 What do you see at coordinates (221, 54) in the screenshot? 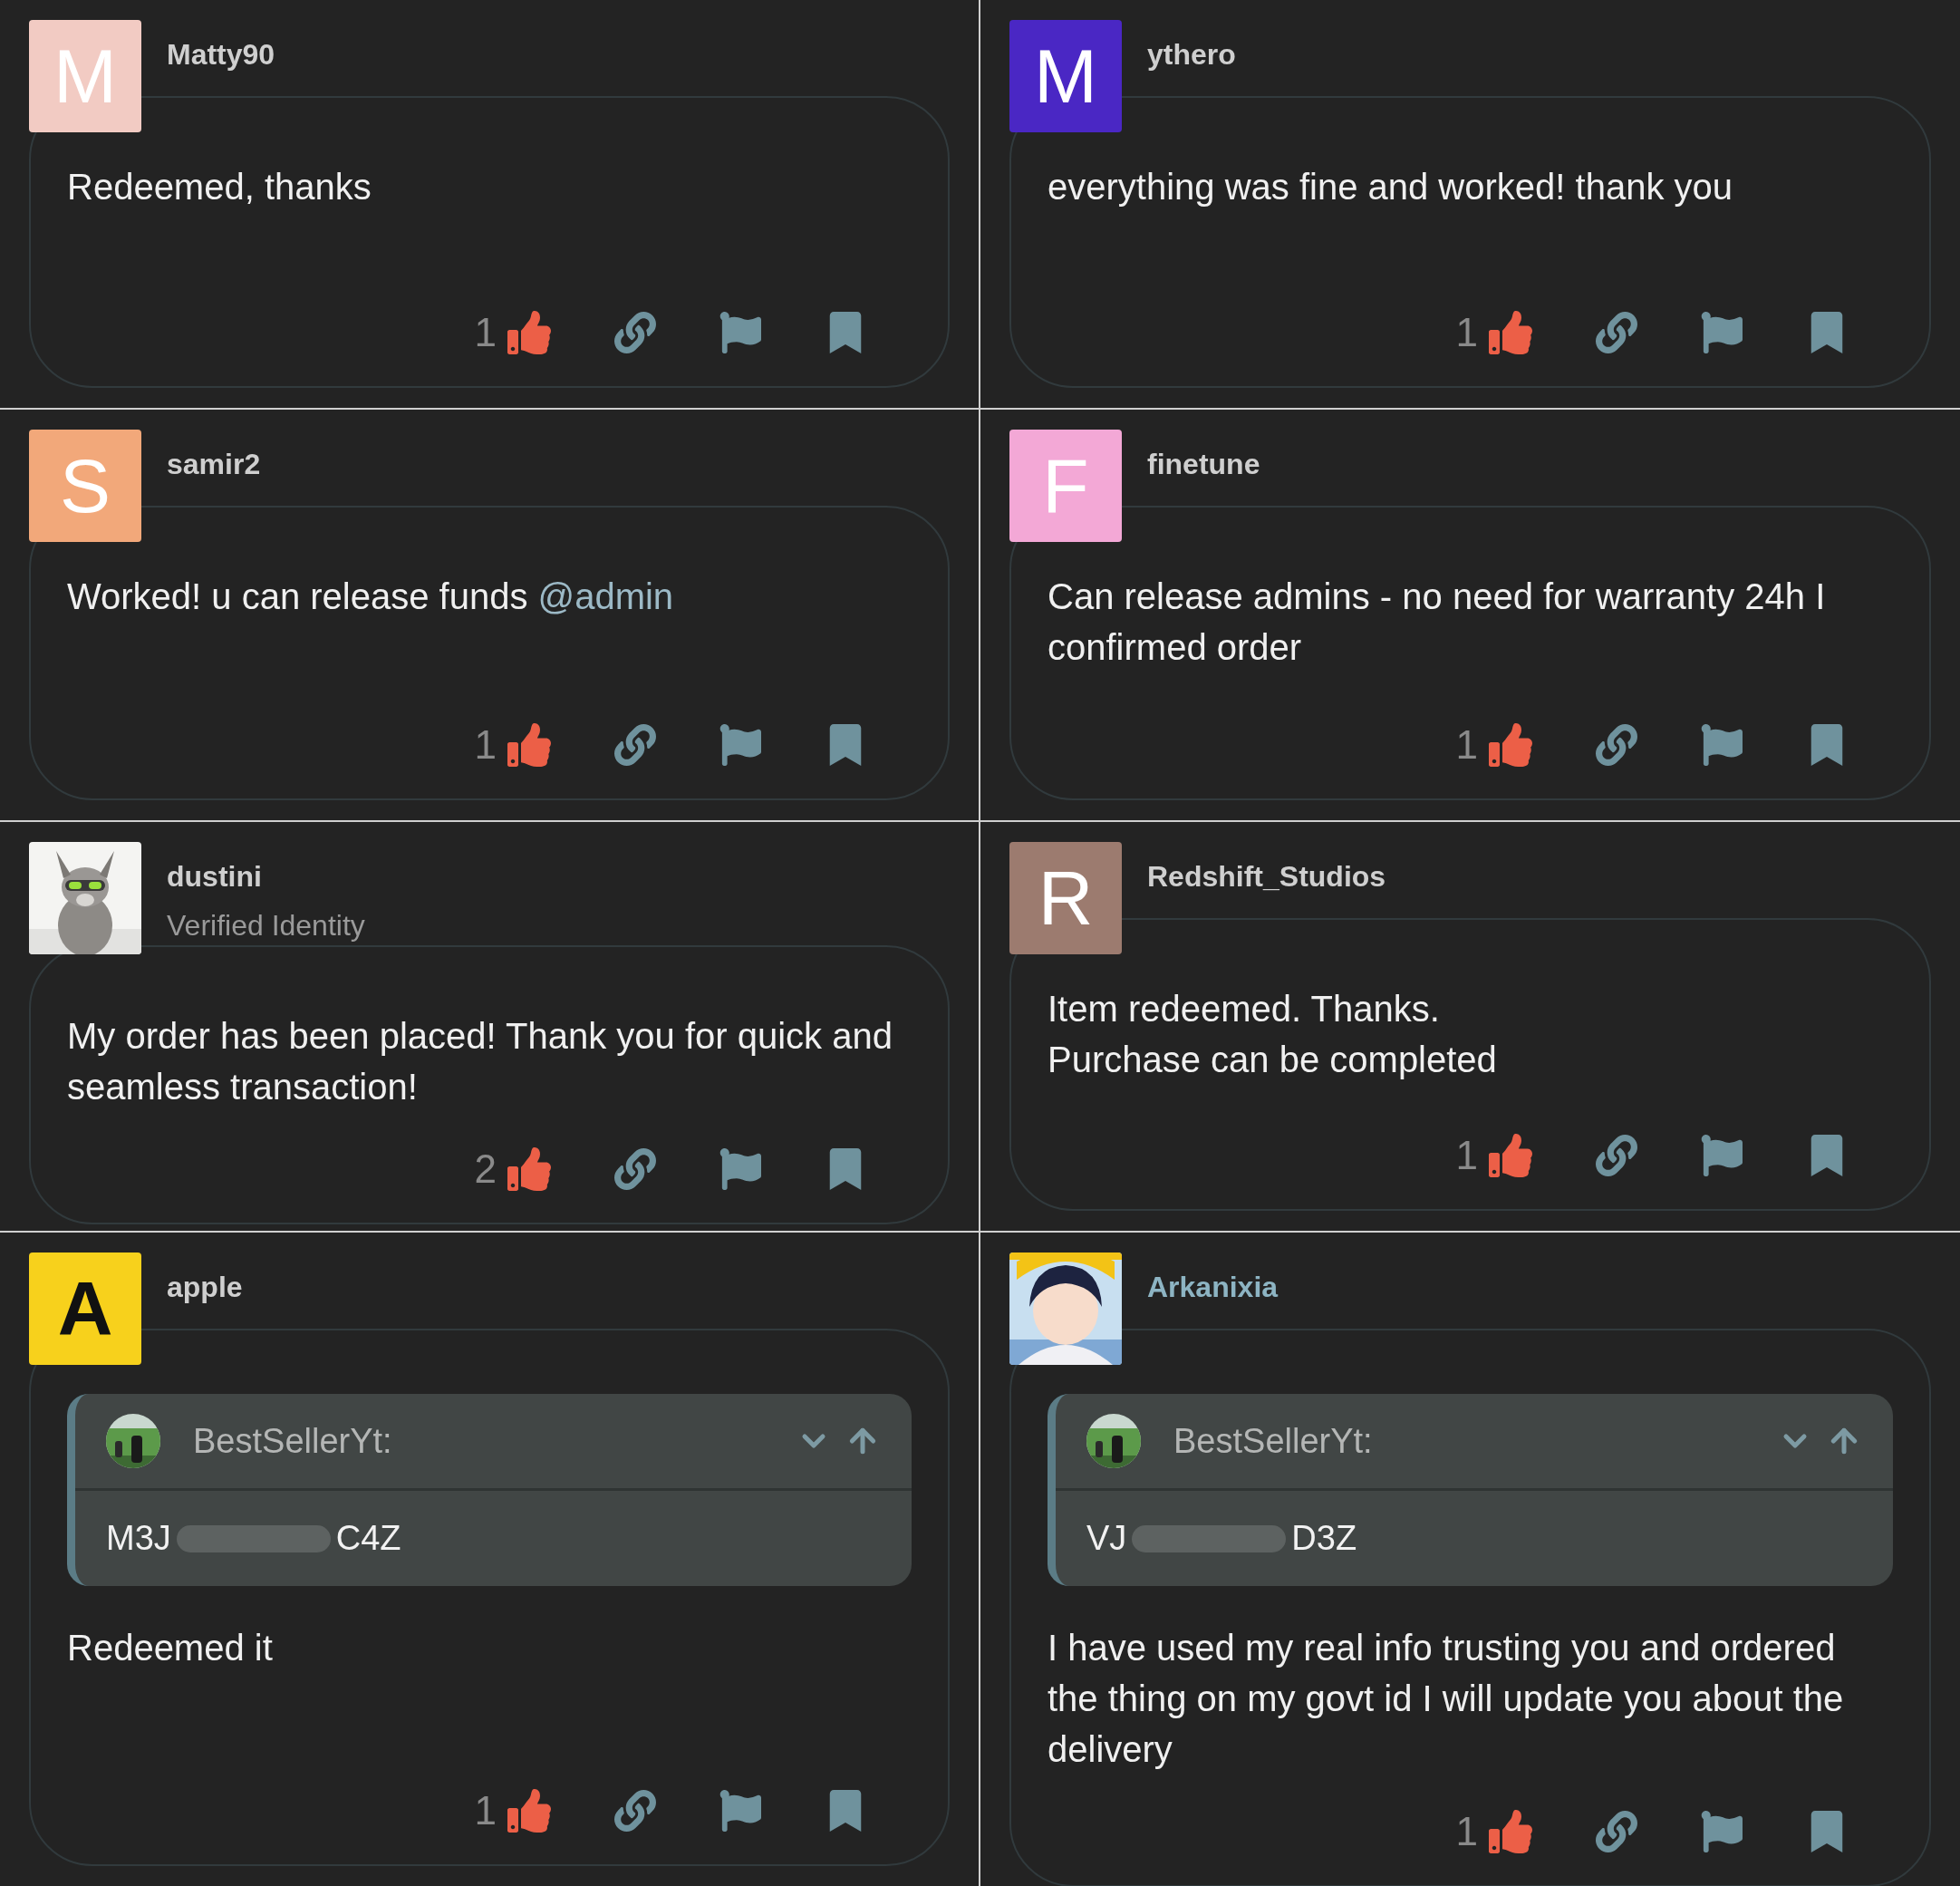
I see `username: Matty90` at bounding box center [221, 54].